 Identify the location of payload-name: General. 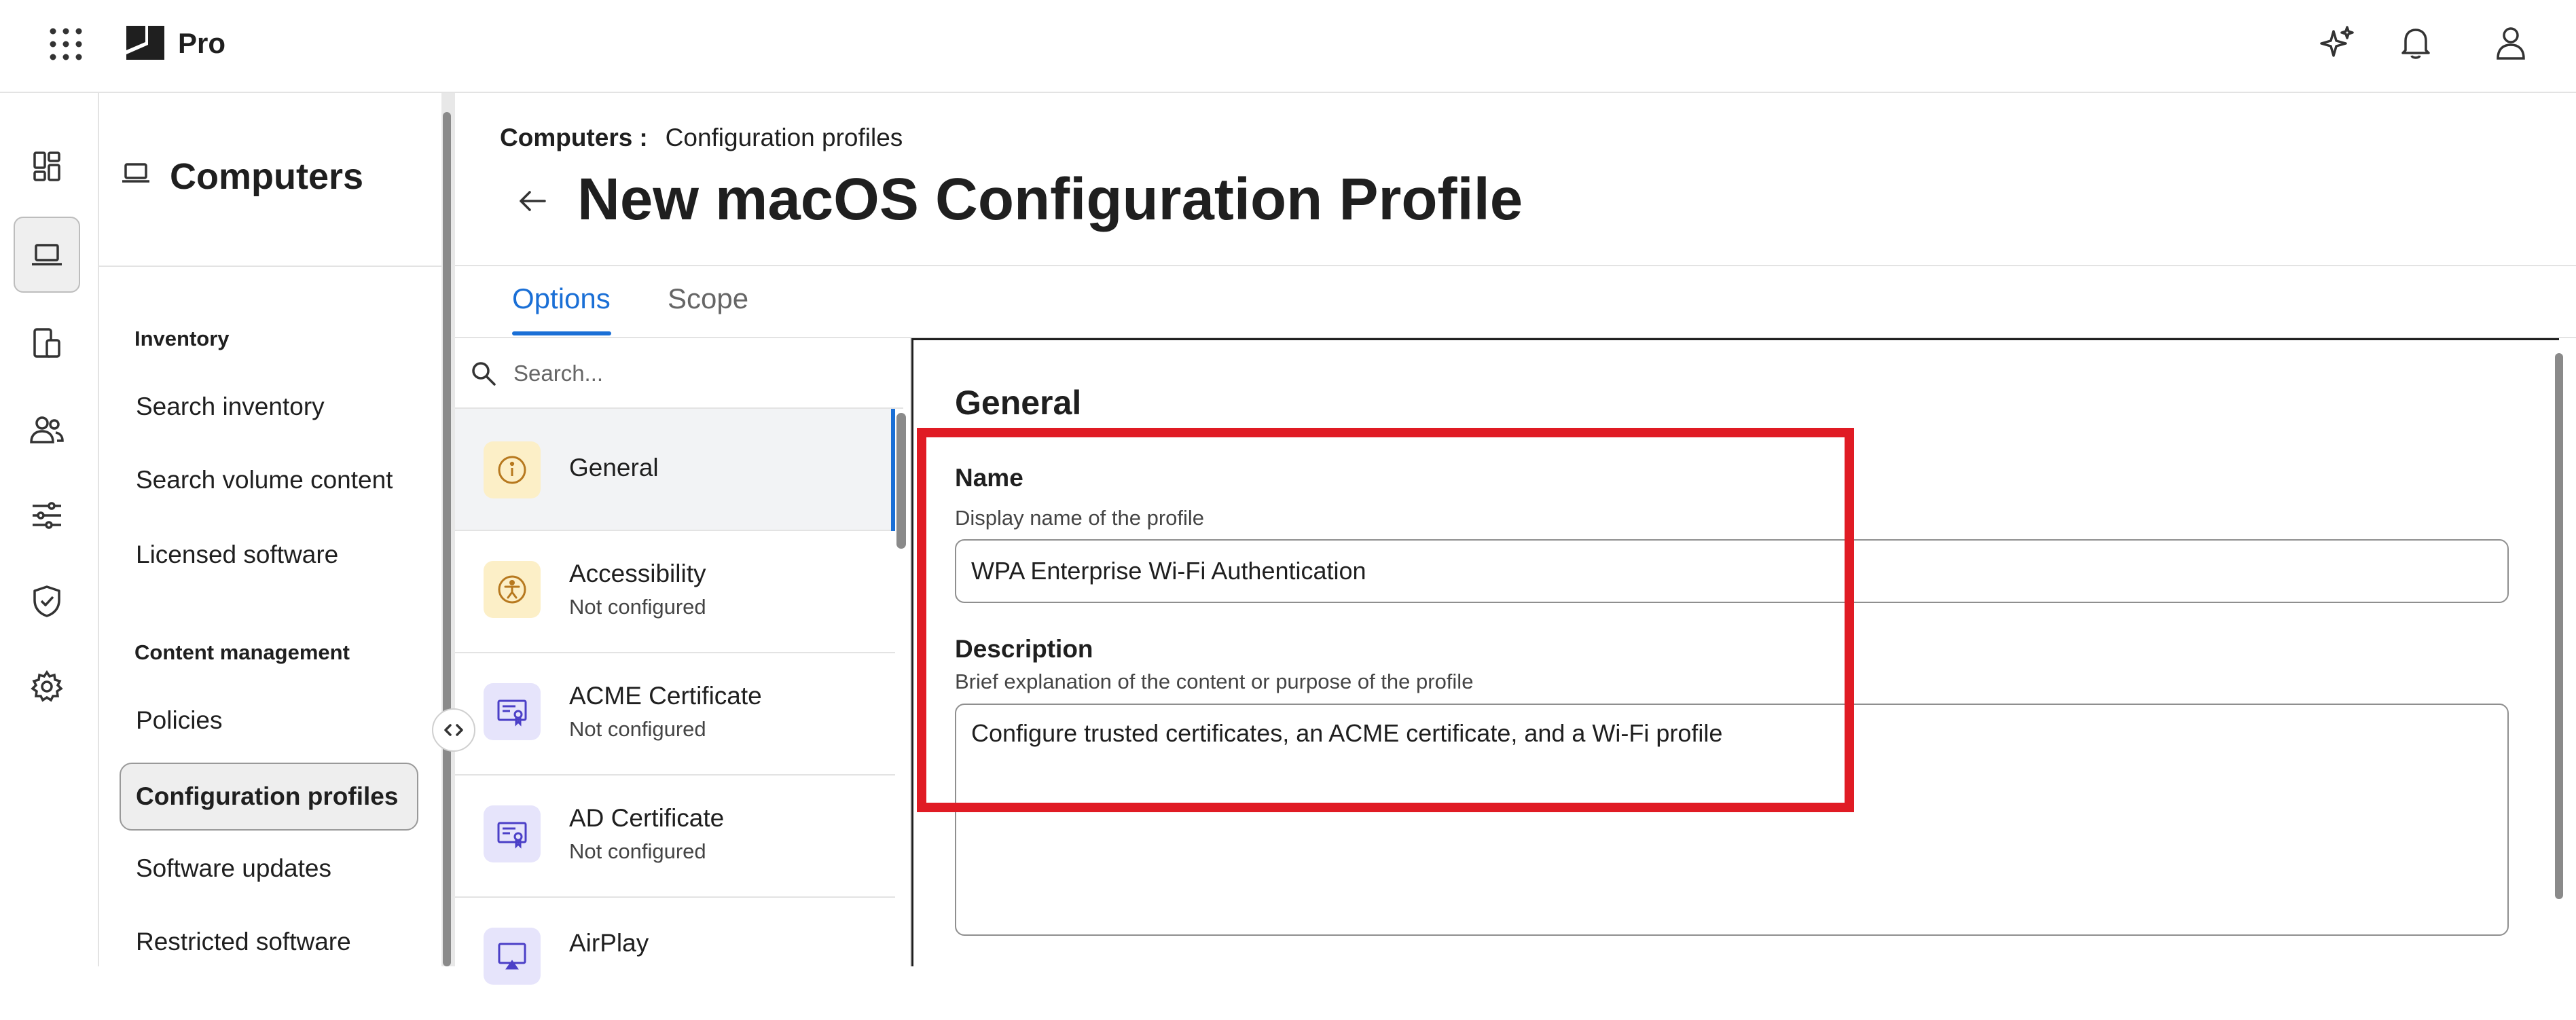
(614, 468).